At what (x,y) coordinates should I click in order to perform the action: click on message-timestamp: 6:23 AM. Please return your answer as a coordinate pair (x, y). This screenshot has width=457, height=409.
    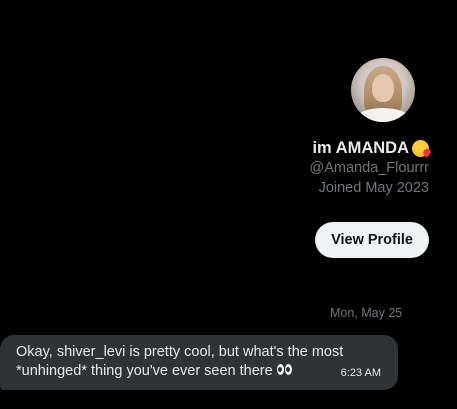
    Looking at the image, I should click on (360, 373).